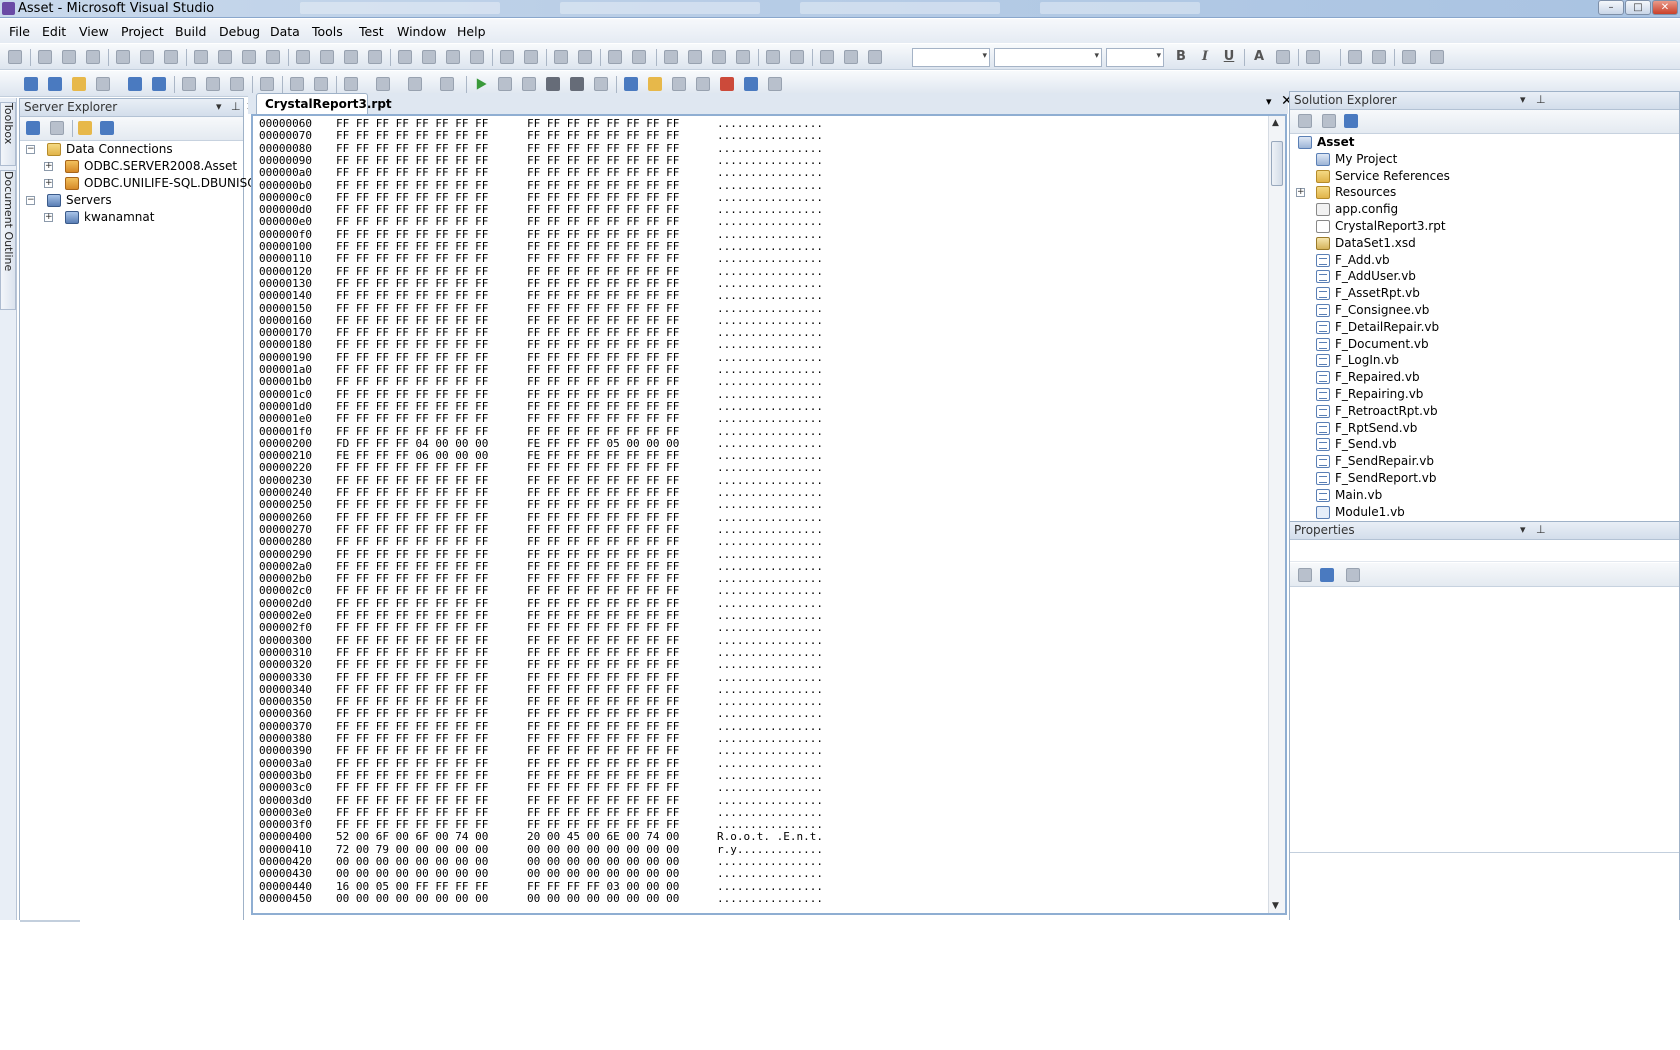 The height and width of the screenshot is (1050, 1680). I want to click on horizontal-spacing-icon, so click(303, 57).